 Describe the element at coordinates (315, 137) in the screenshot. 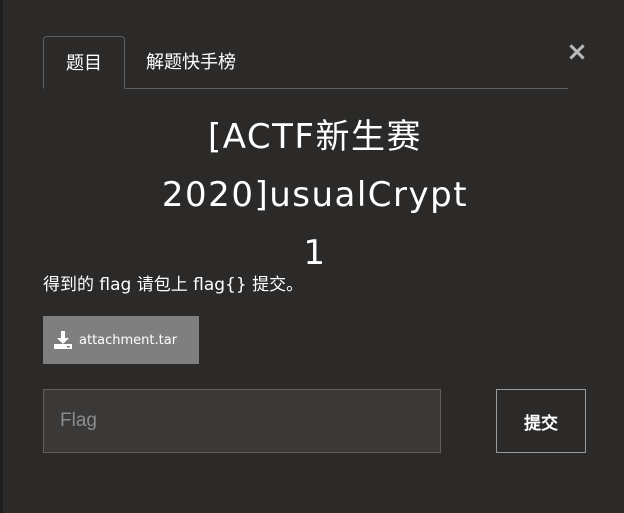

I see `challenge-title-line: [ACTF新生赛` at that location.